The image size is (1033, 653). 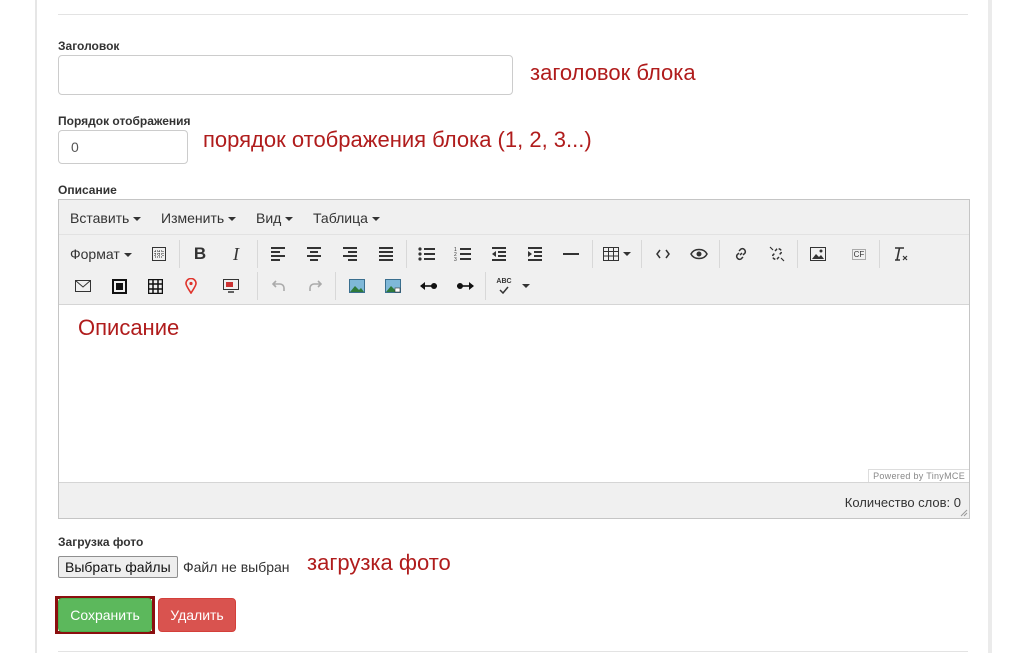 I want to click on rtl-button, so click(x=465, y=286).